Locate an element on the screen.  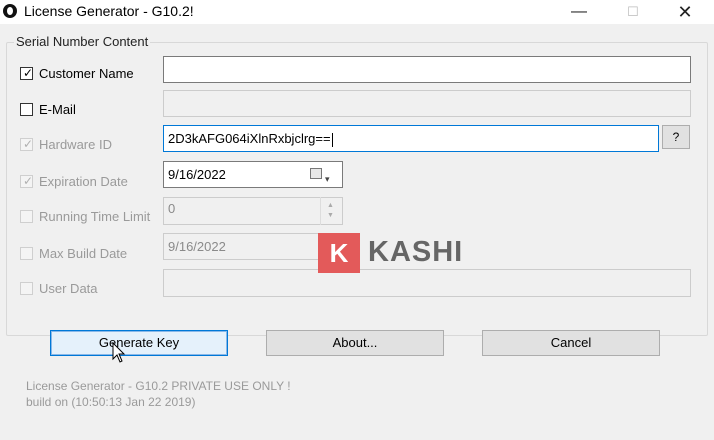
app-icon is located at coordinates (10, 11).